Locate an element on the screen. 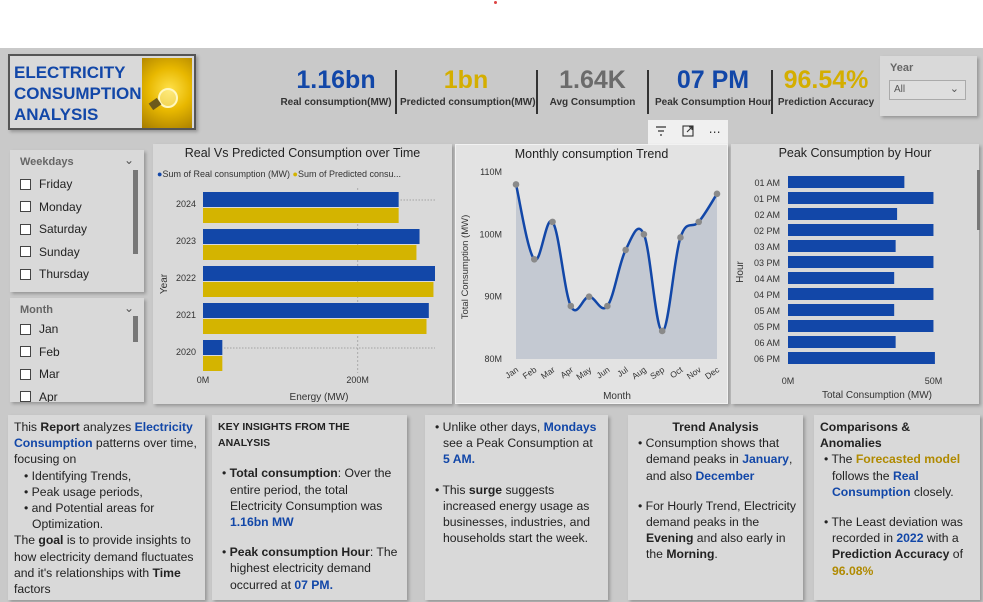  y-tick-label: 90M is located at coordinates (493, 297).